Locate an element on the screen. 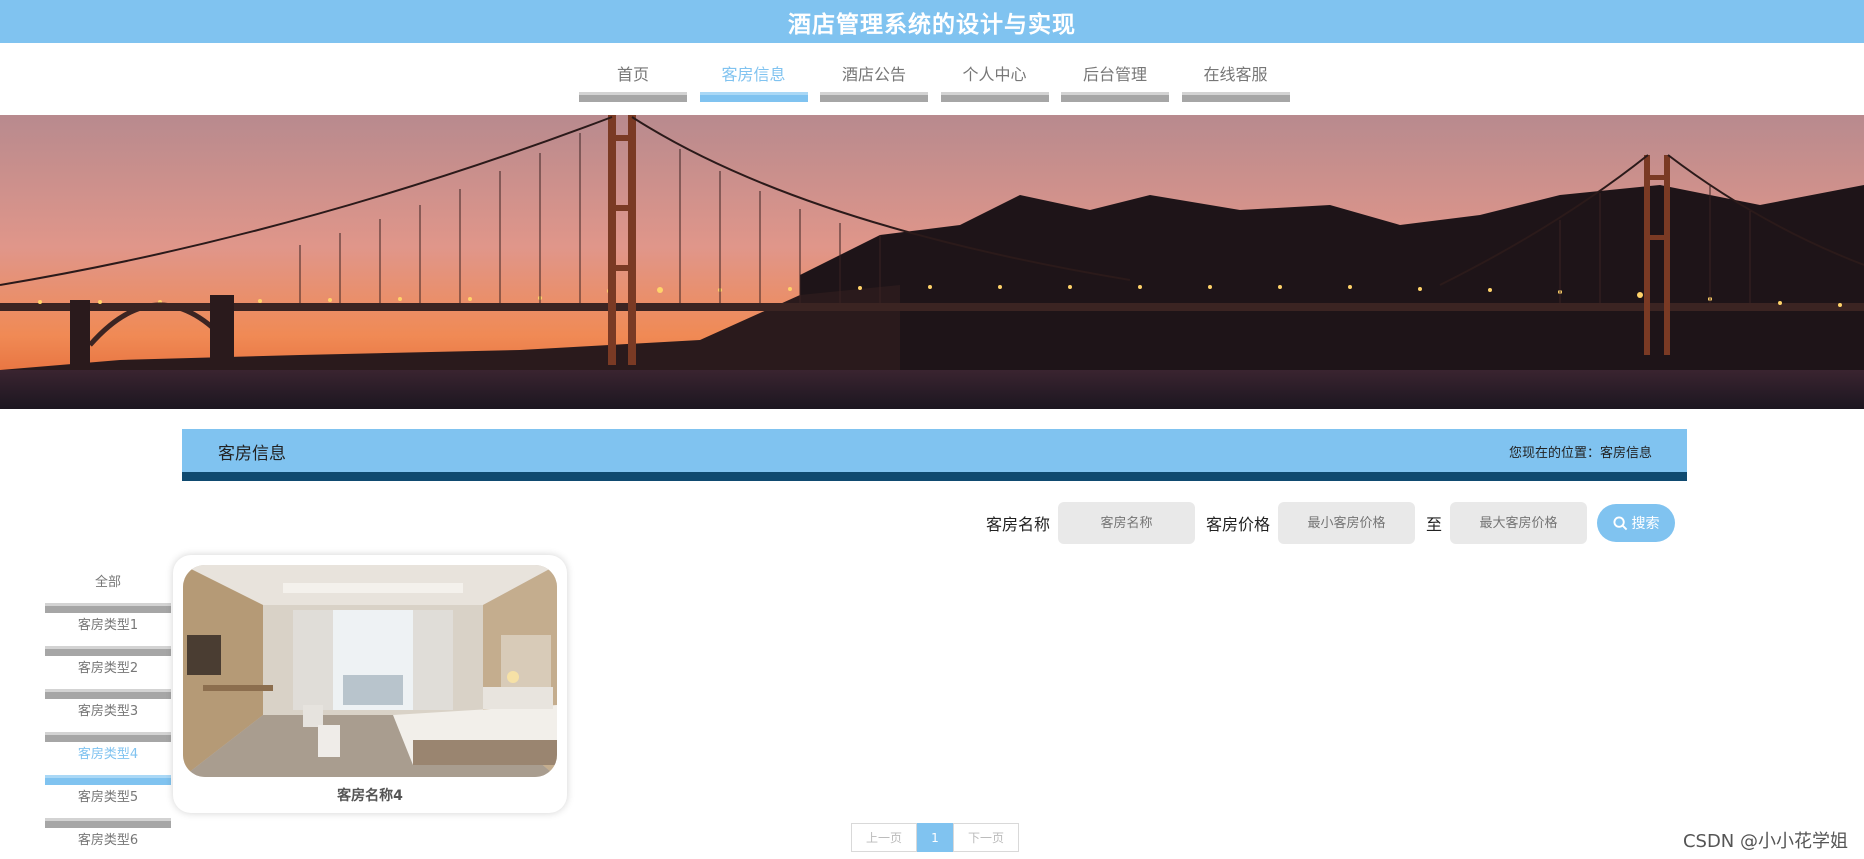  nav-item-rooms: 客房信息 is located at coordinates (753, 80).